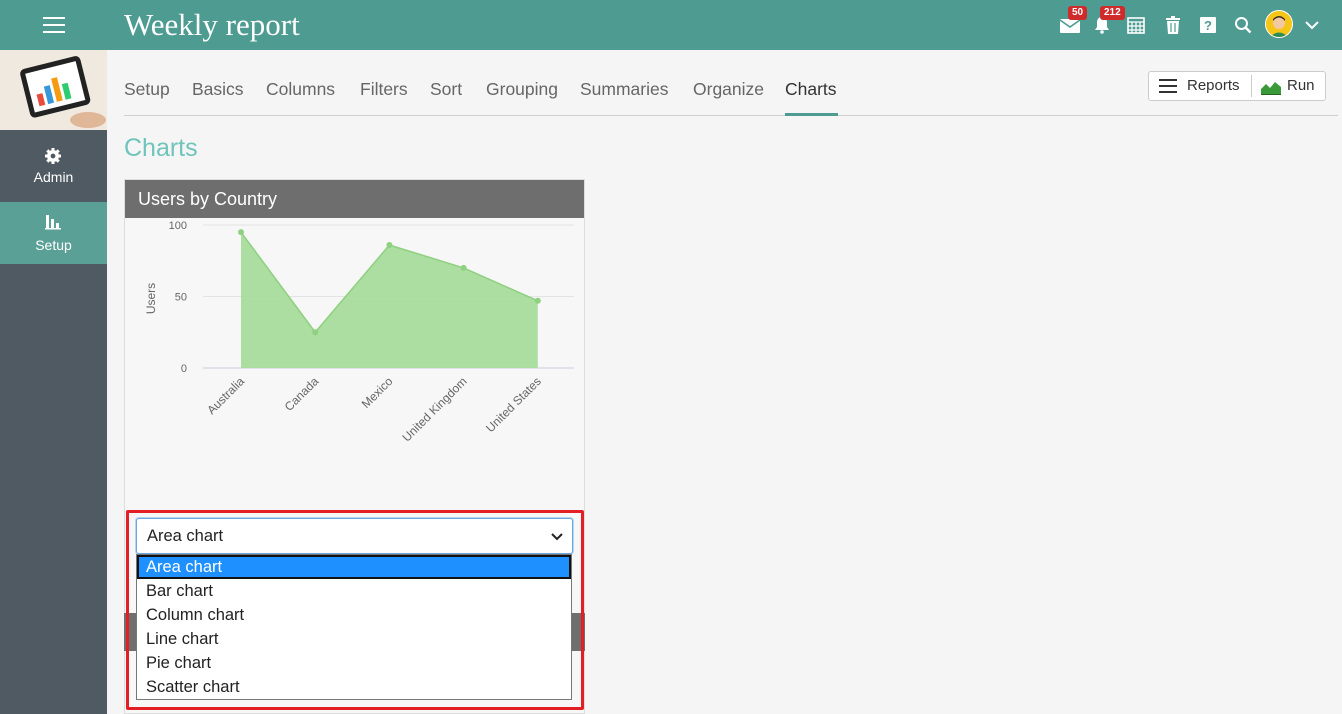  I want to click on messages-button: 50, so click(1072, 22).